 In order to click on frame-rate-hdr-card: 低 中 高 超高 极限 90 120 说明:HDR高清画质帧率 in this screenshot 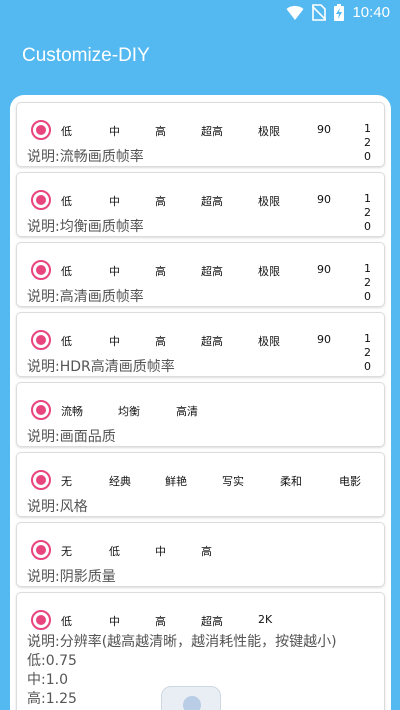, I will do `click(200, 344)`.